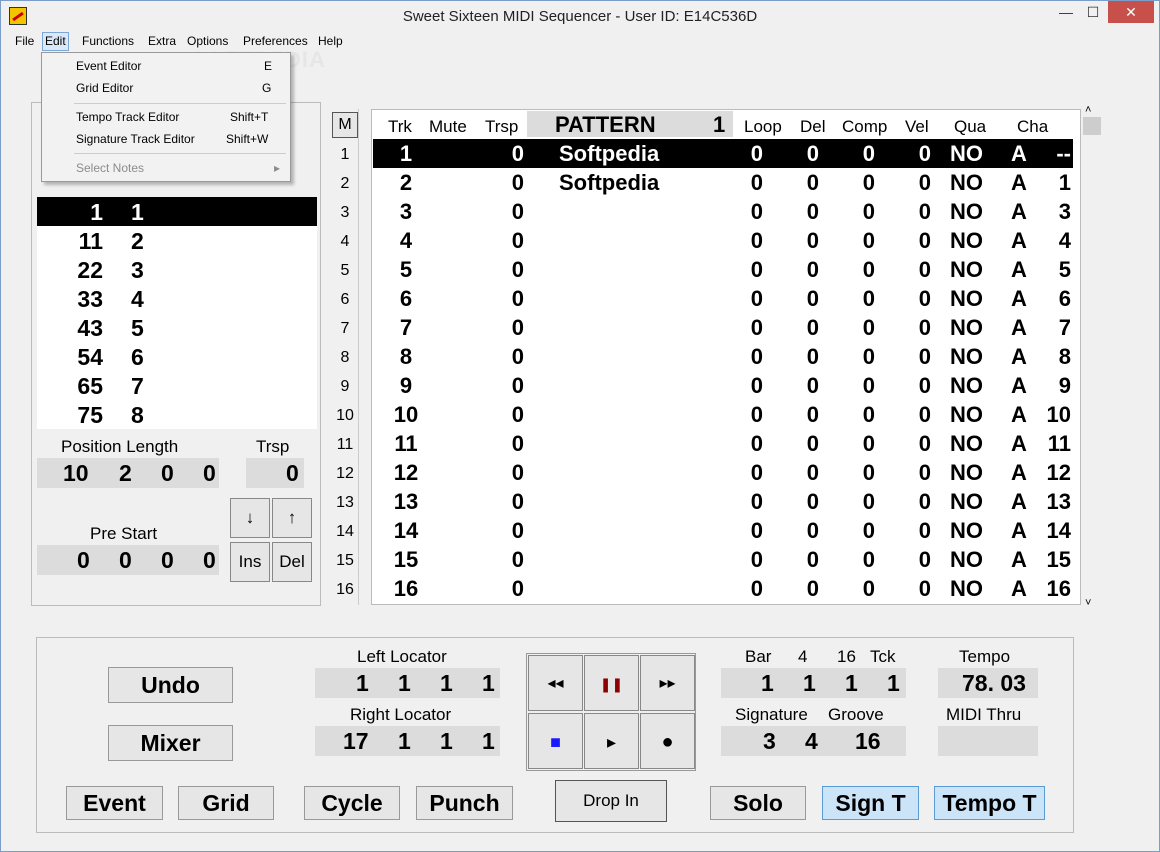 Image resolution: width=1160 pixels, height=852 pixels. I want to click on punch-button: Punch, so click(464, 803).